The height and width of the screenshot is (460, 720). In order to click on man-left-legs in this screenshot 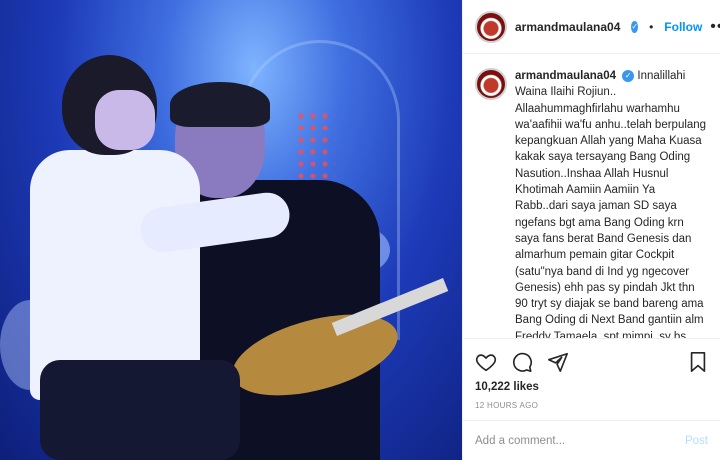, I will do `click(140, 410)`.